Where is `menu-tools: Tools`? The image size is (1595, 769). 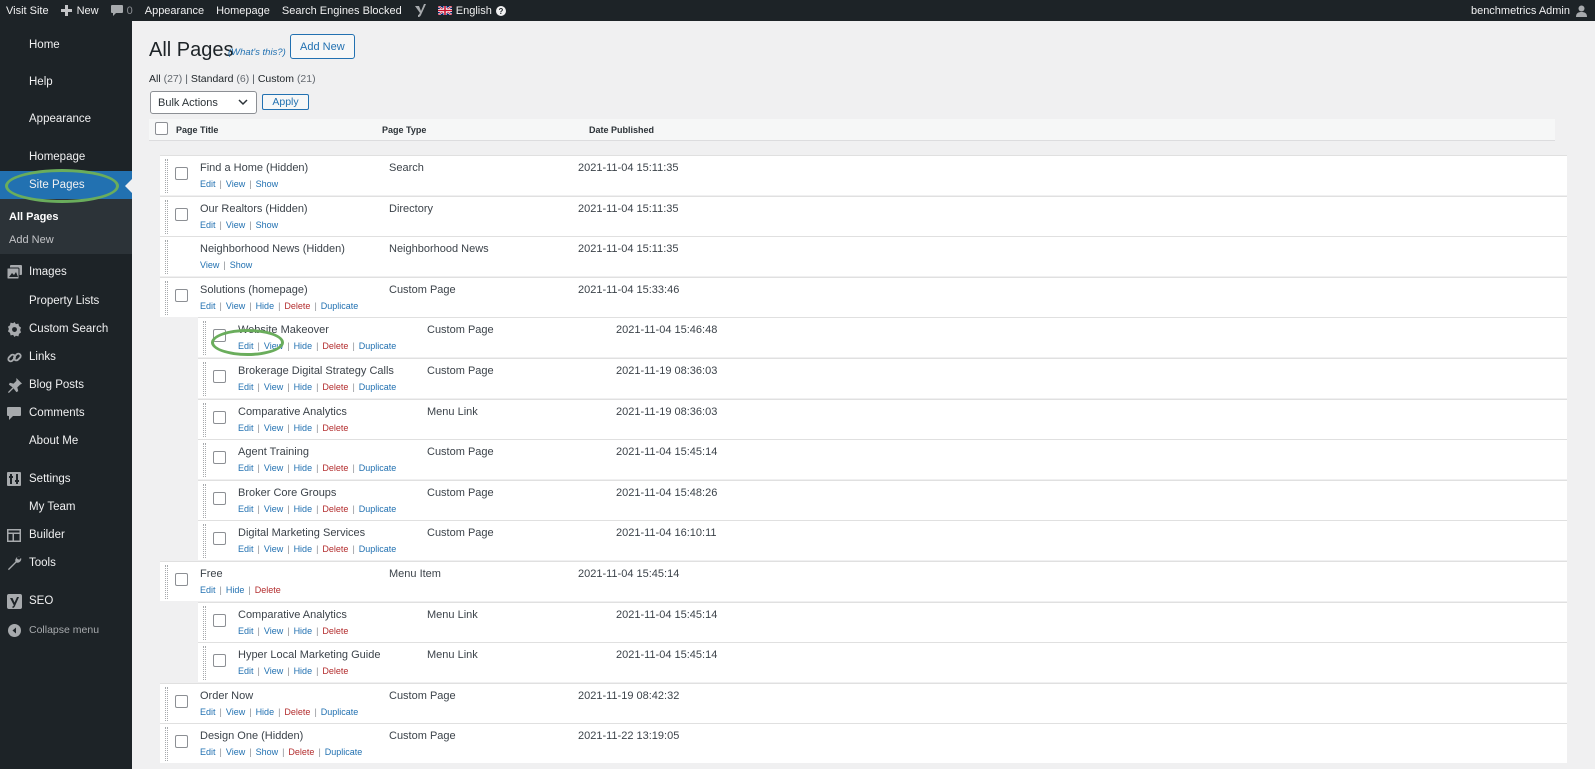 menu-tools: Tools is located at coordinates (66, 563).